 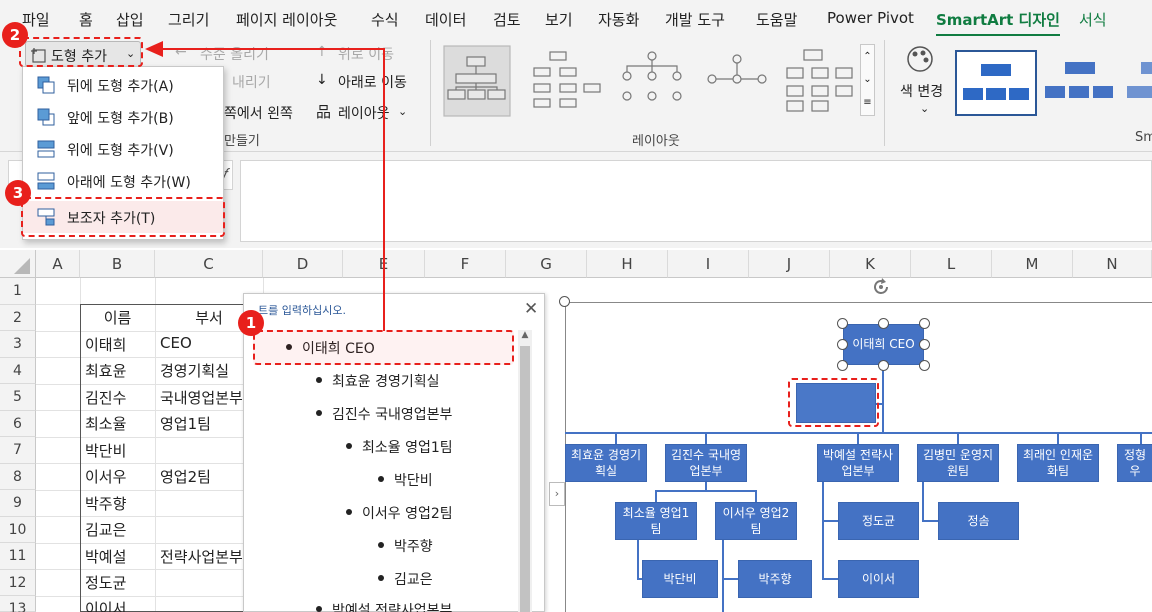 I want to click on column-header-h: H, so click(x=627, y=264).